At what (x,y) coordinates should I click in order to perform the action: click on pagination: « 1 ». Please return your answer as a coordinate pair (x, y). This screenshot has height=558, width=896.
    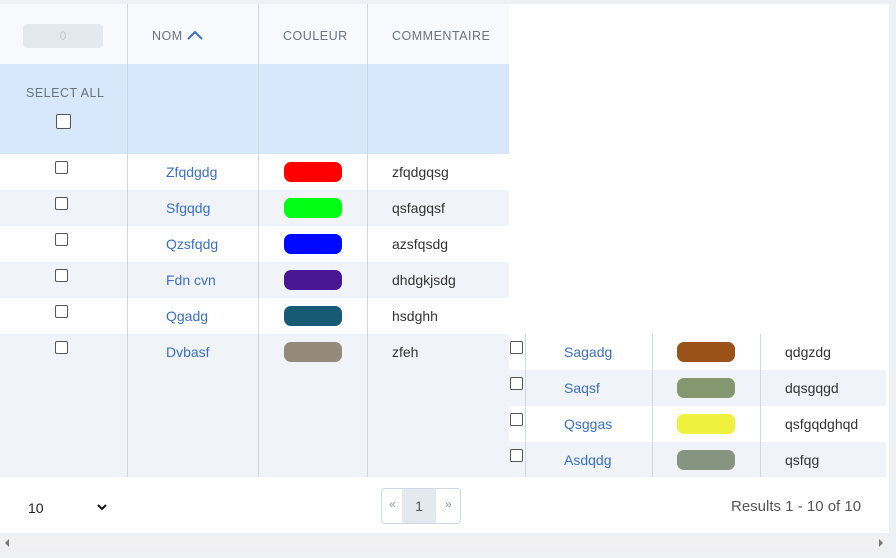
    Looking at the image, I should click on (421, 506).